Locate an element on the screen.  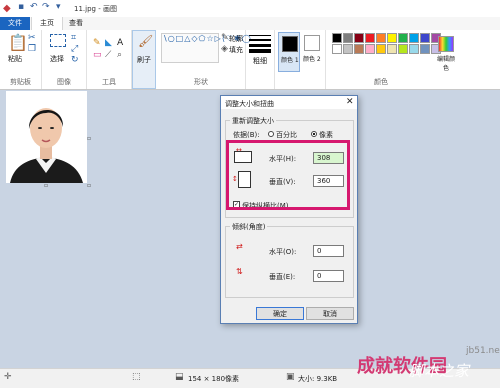
fill-icon: ◈ is located at coordinates (224, 49).